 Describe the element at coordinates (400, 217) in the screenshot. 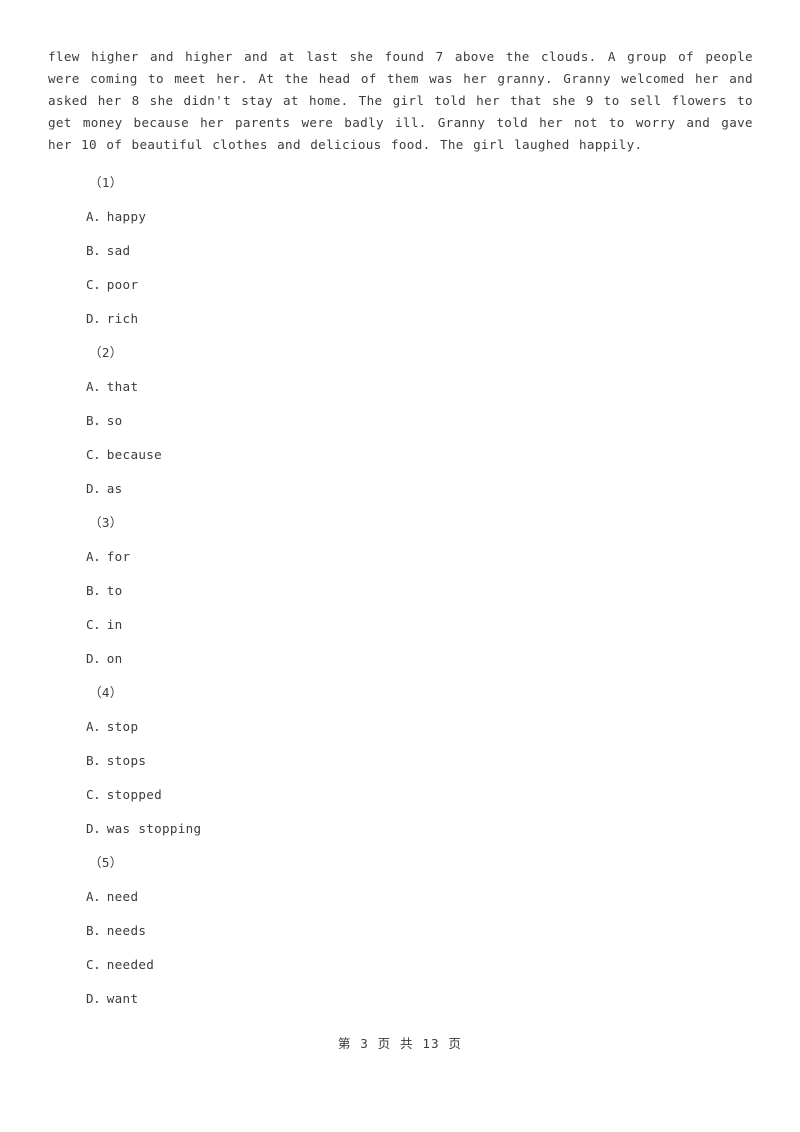

I see `answer-option: A．happy` at that location.